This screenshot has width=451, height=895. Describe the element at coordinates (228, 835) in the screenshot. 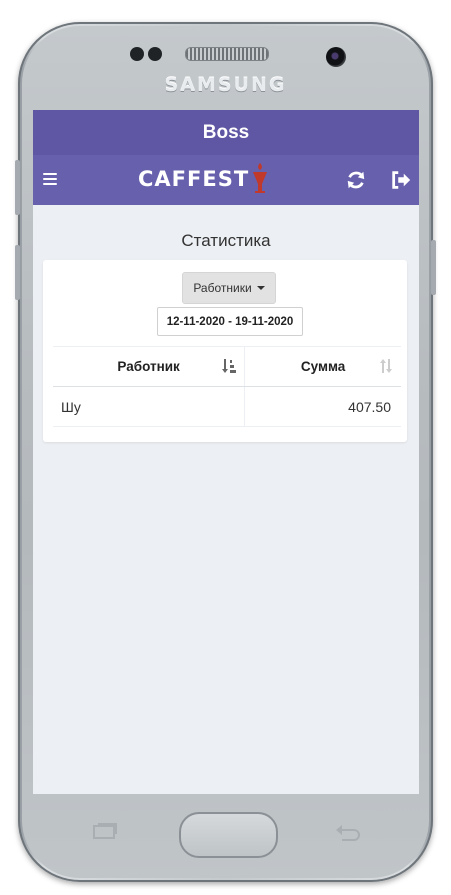

I see `home-button` at that location.